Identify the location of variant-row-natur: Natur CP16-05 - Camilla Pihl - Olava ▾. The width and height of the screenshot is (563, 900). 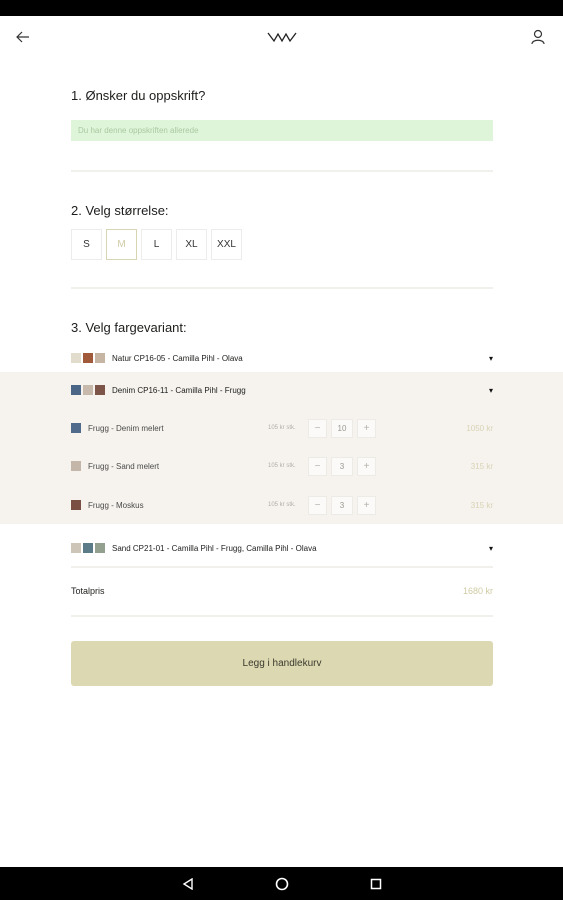
(282, 358).